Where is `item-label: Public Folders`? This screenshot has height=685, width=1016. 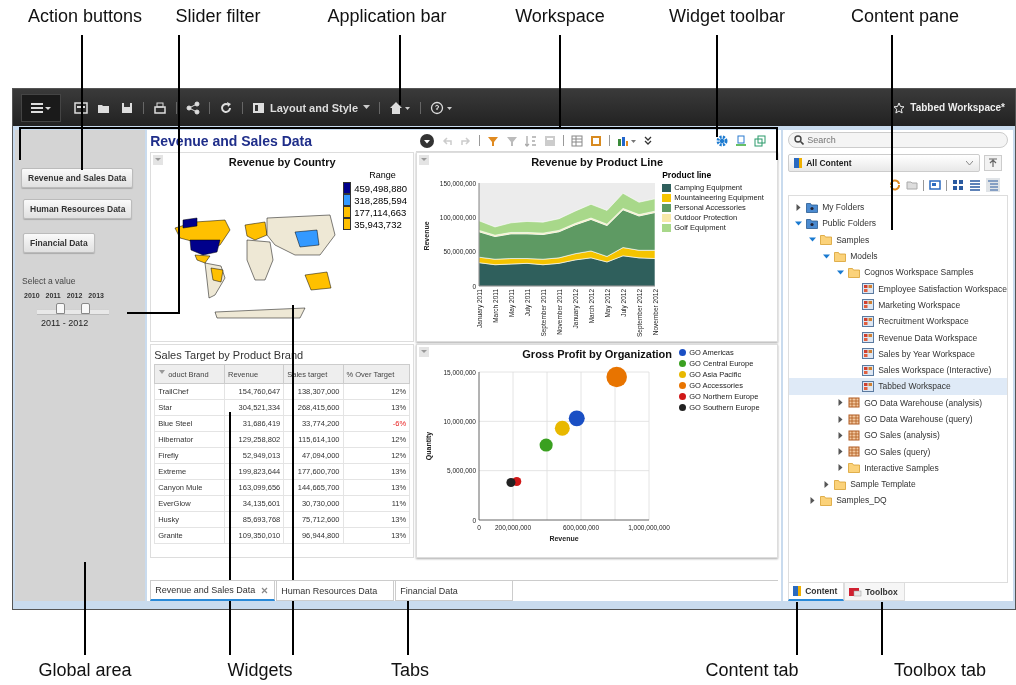
item-label: Public Folders is located at coordinates (849, 223).